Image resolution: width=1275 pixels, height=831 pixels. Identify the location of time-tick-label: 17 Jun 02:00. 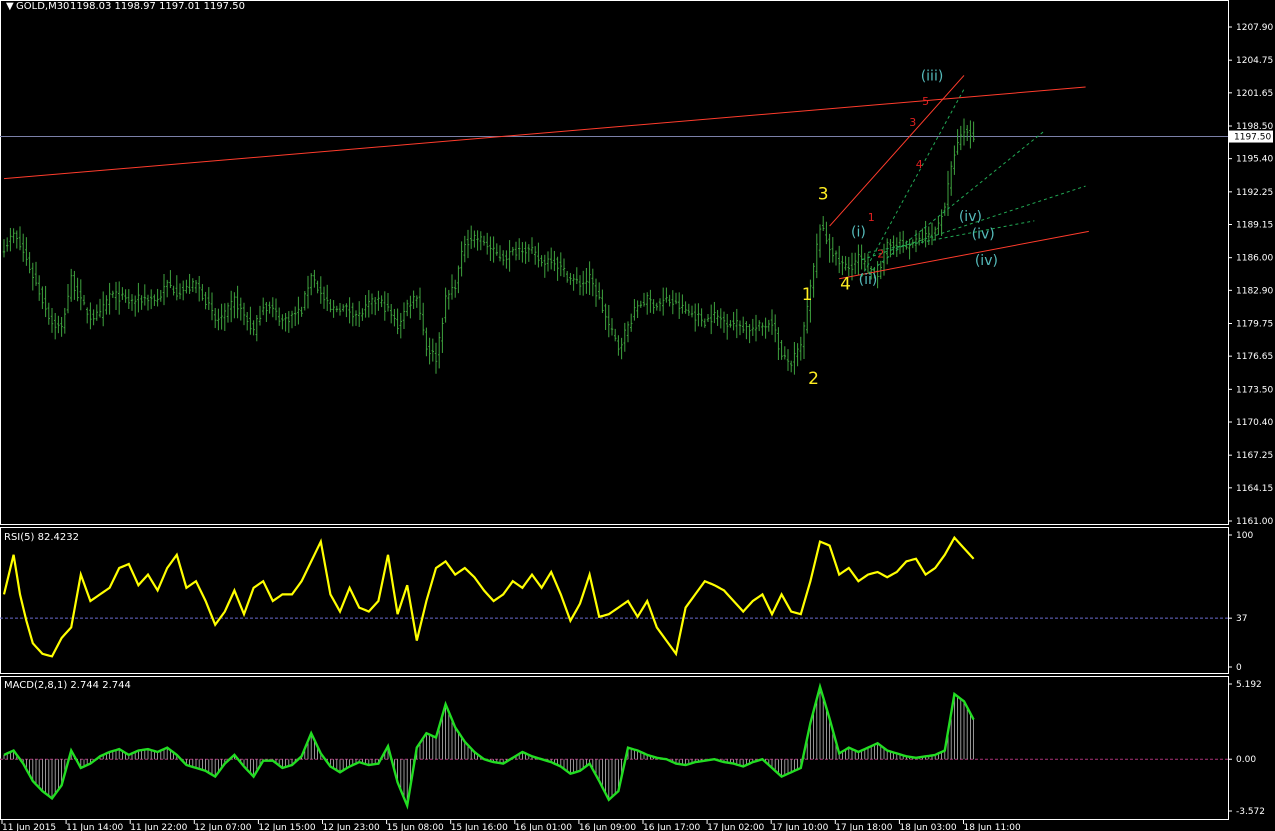
(735, 827).